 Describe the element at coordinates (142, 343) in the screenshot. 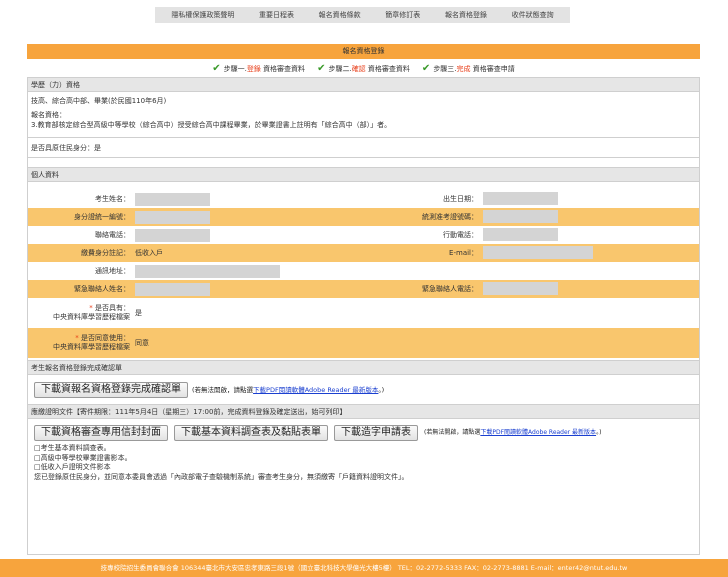

I see `consent-value: 同意` at that location.